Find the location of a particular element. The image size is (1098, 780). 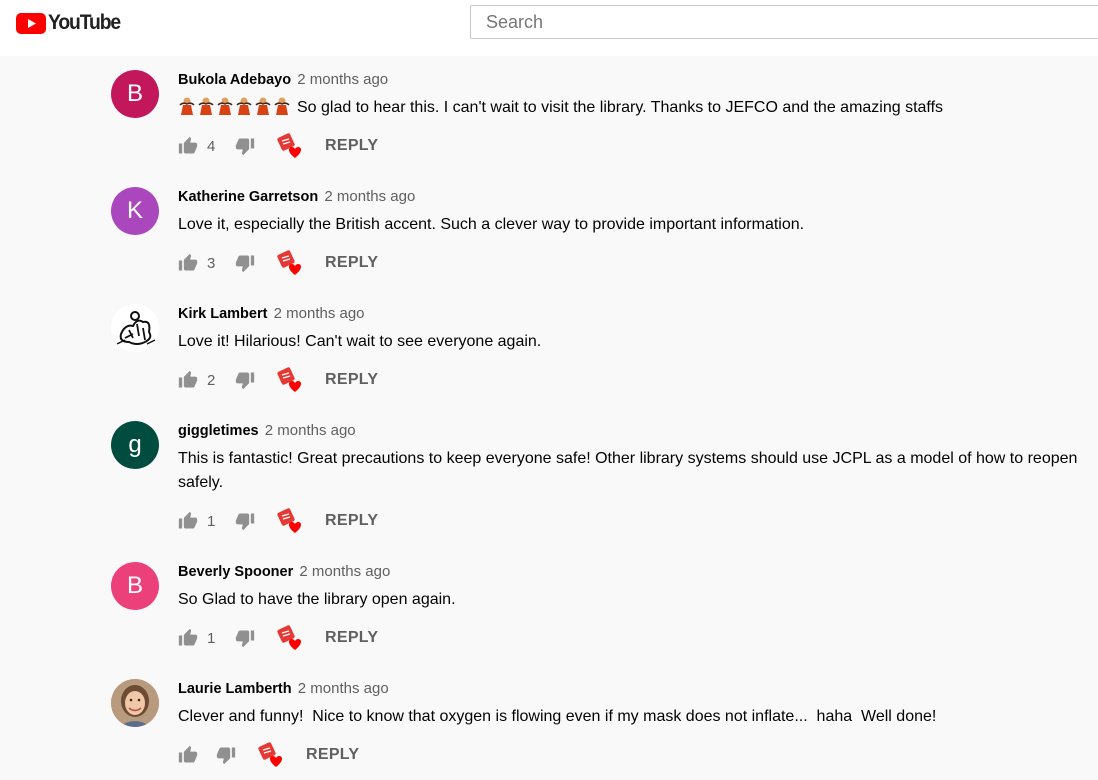

youtube-logo: YouTube is located at coordinates (71, 23).